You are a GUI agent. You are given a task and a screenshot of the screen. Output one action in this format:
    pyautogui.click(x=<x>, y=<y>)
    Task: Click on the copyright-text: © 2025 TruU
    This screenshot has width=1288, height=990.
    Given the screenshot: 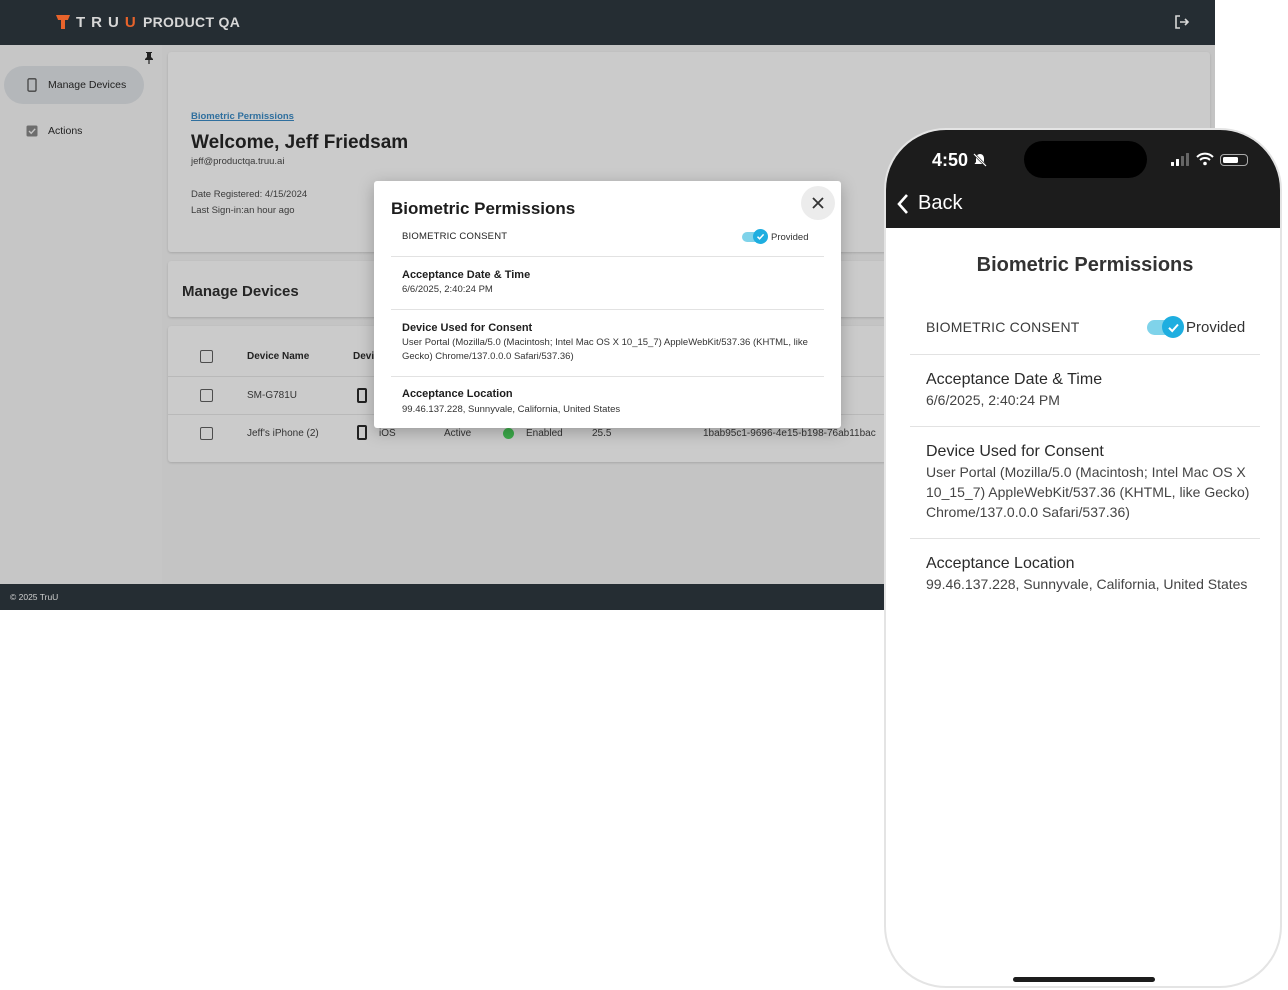 What is the action you would take?
    pyautogui.click(x=34, y=597)
    